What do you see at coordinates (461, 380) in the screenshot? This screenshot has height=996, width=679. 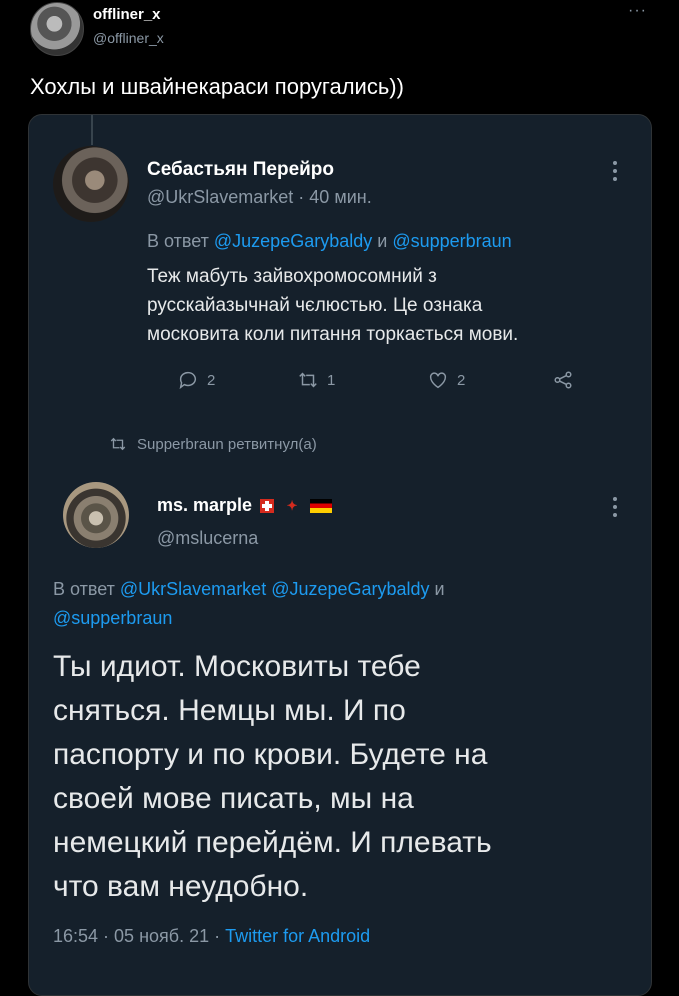 I see `like-count: 2` at bounding box center [461, 380].